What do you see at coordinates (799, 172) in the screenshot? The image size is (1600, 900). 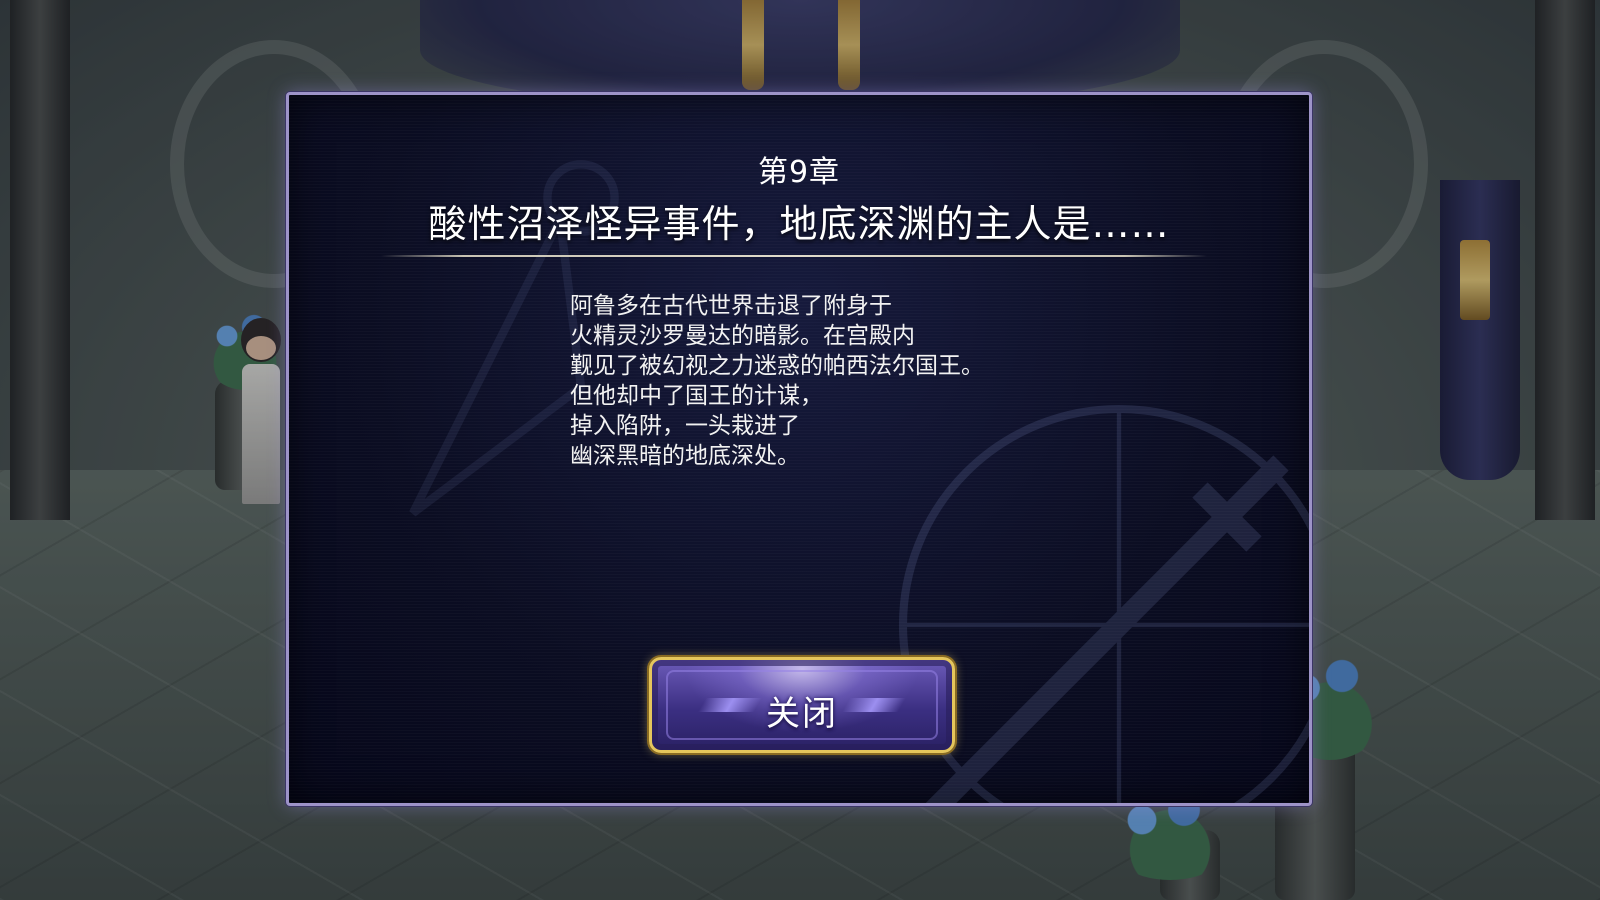 I see `chapter-number: 第9章` at bounding box center [799, 172].